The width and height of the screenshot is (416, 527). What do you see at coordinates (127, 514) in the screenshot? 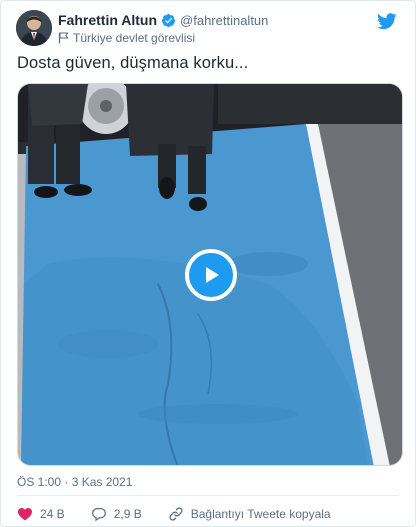
I see `reply-count: 2,9 B` at bounding box center [127, 514].